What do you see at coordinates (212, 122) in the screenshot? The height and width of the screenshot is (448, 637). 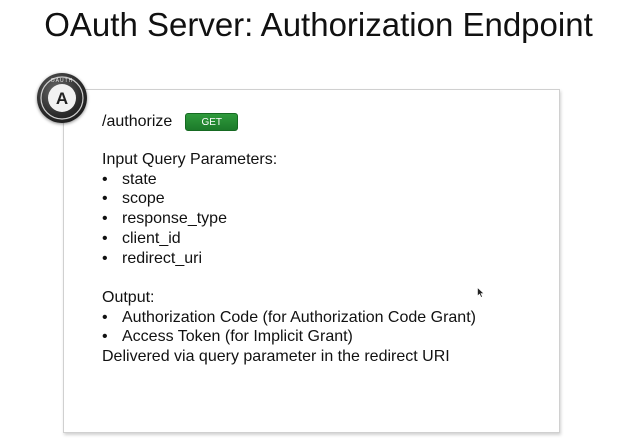 I see `get-method-badge: GET` at bounding box center [212, 122].